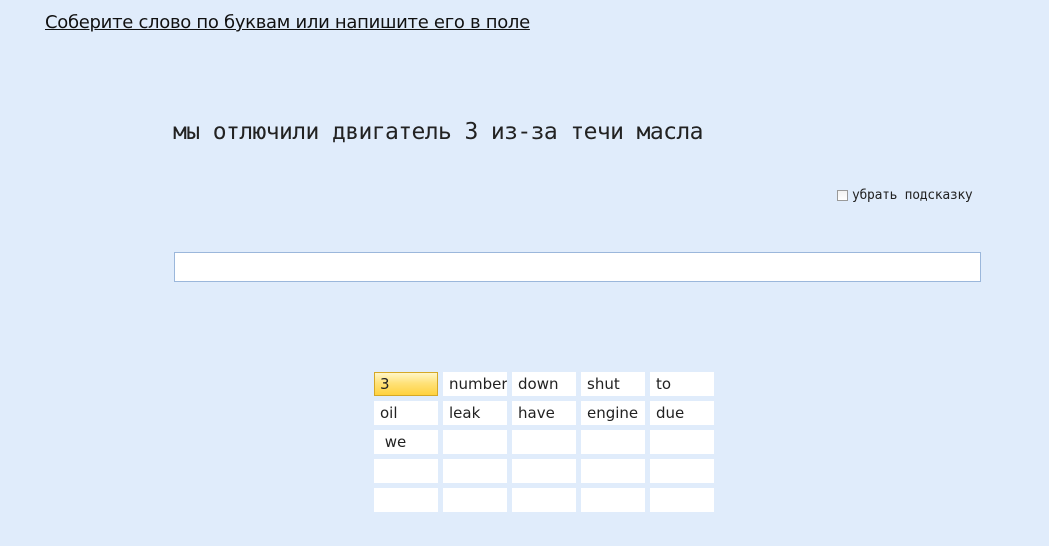 This screenshot has width=1049, height=546. What do you see at coordinates (406, 384) in the screenshot?
I see `word-tile: 3` at bounding box center [406, 384].